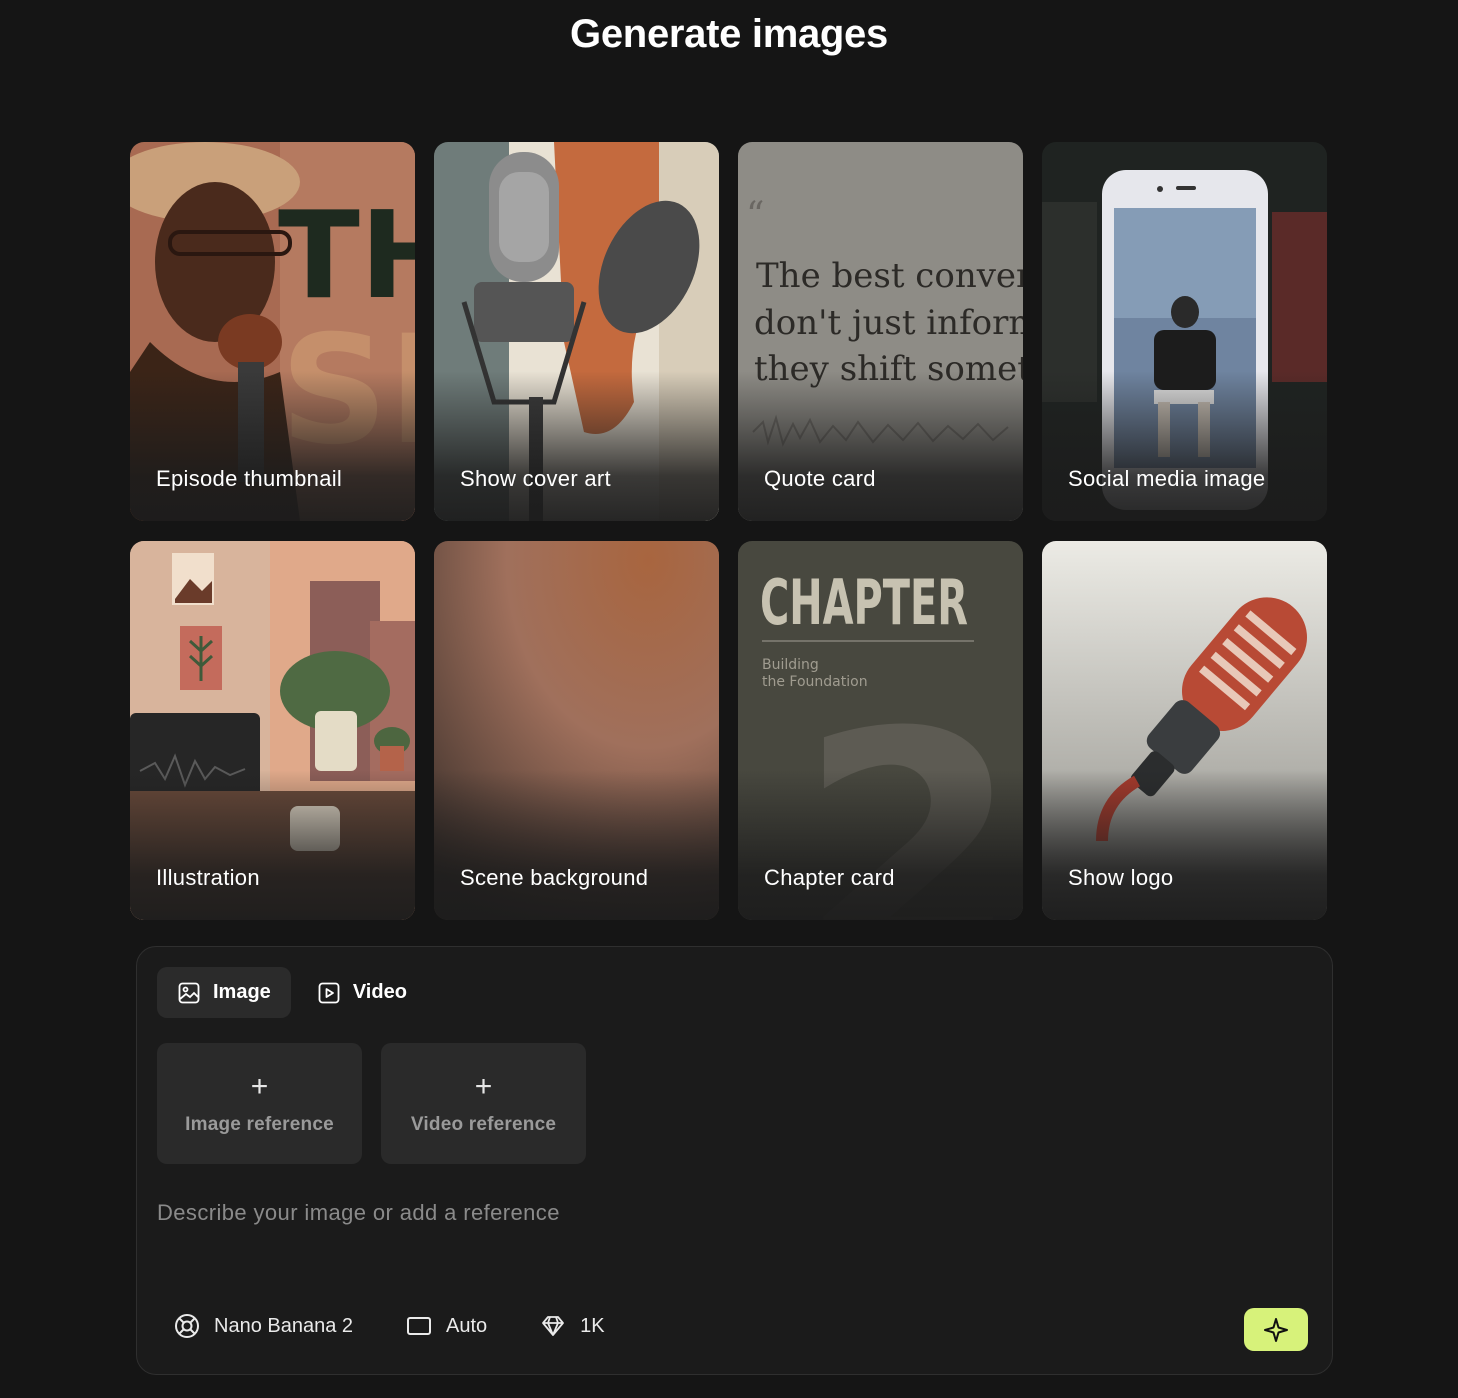 The width and height of the screenshot is (1458, 1398). I want to click on sparkle-icon, so click(1276, 1329).